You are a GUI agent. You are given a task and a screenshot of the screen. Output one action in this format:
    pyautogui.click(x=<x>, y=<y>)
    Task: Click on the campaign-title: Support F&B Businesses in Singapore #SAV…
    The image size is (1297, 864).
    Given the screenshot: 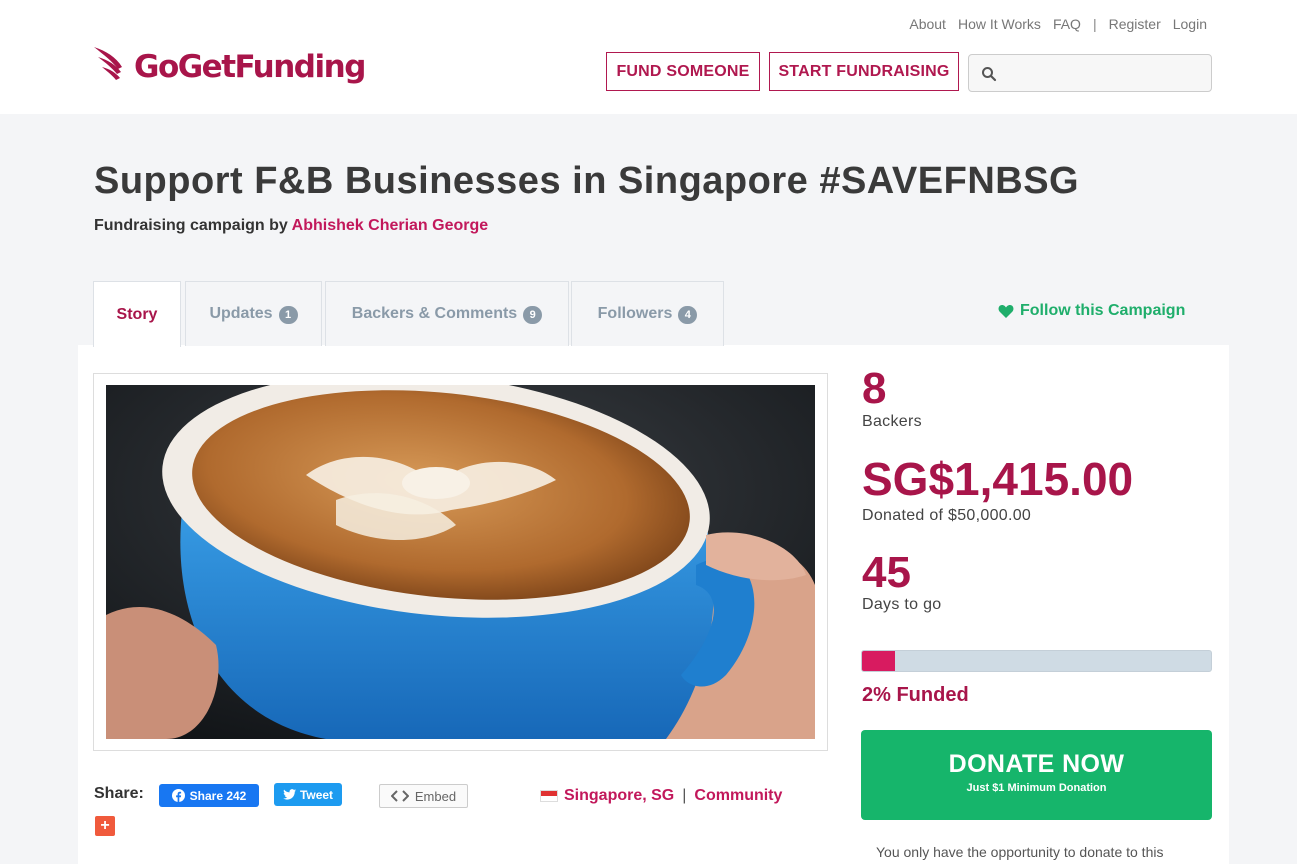 What is the action you would take?
    pyautogui.click(x=587, y=181)
    